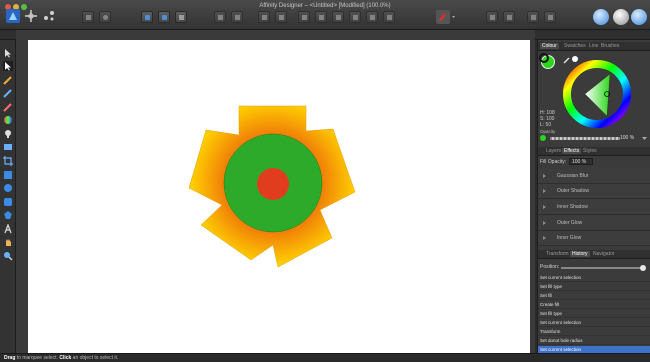  Describe the element at coordinates (594, 176) in the screenshot. I see `effect-row: Gaussian Blur` at that location.